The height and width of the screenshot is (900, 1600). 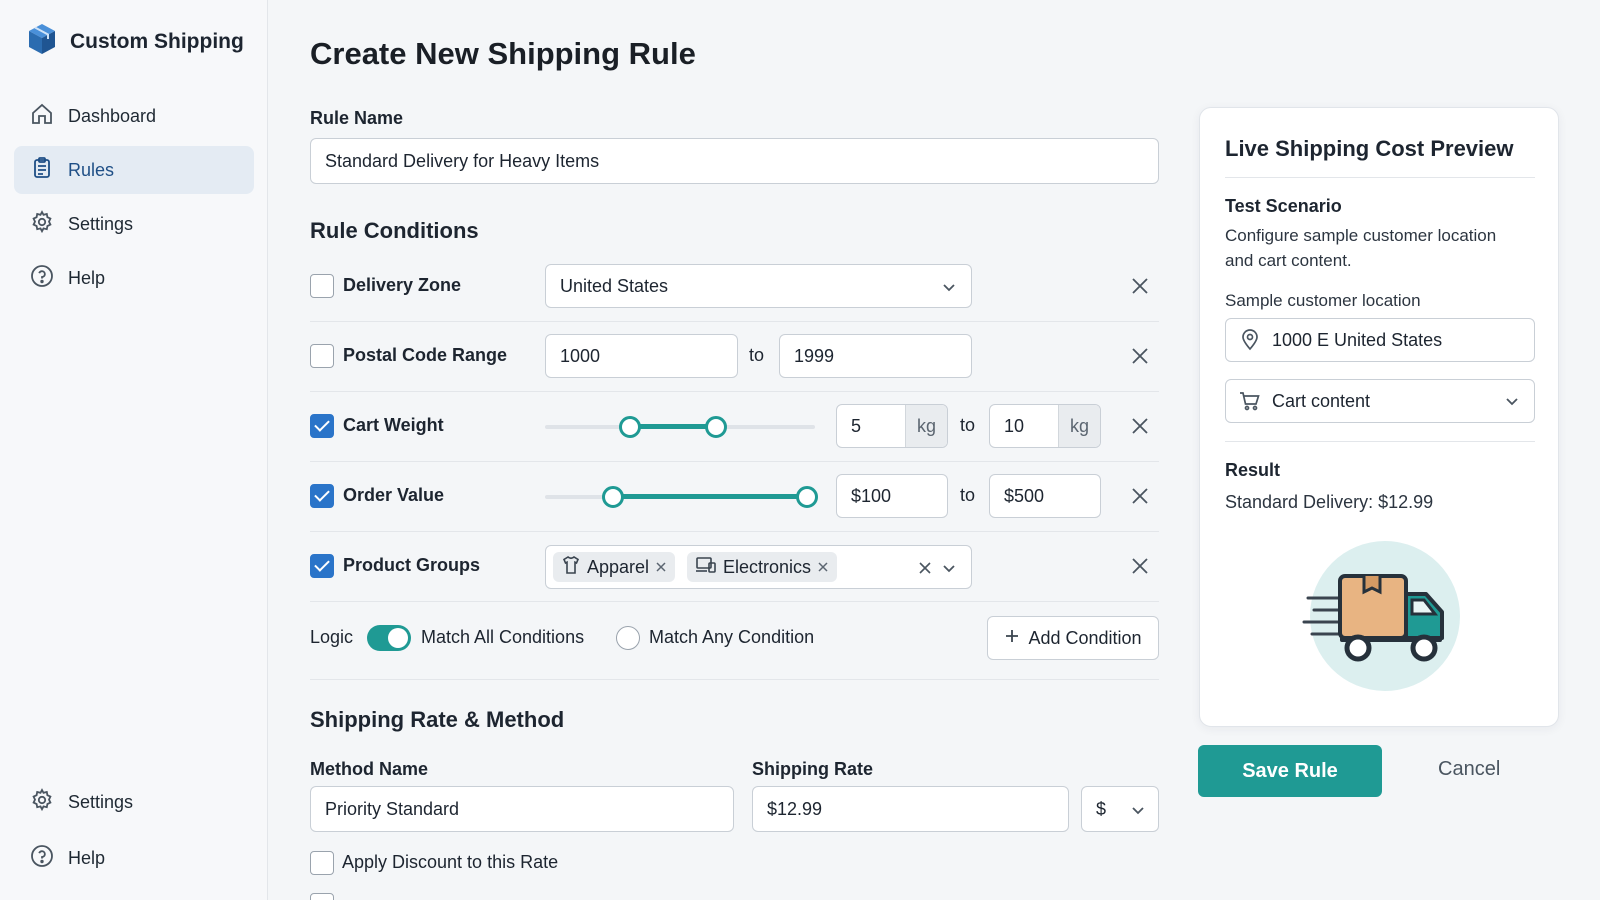 What do you see at coordinates (1045, 496) in the screenshot?
I see `order-value-to-input: $500` at bounding box center [1045, 496].